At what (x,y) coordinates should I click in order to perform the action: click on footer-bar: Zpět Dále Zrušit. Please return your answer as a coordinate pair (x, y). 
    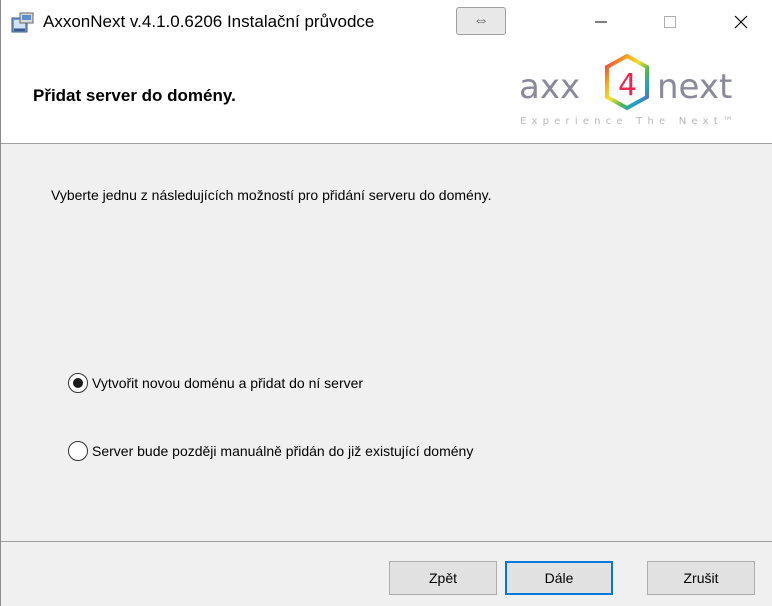
    Looking at the image, I should click on (386, 573).